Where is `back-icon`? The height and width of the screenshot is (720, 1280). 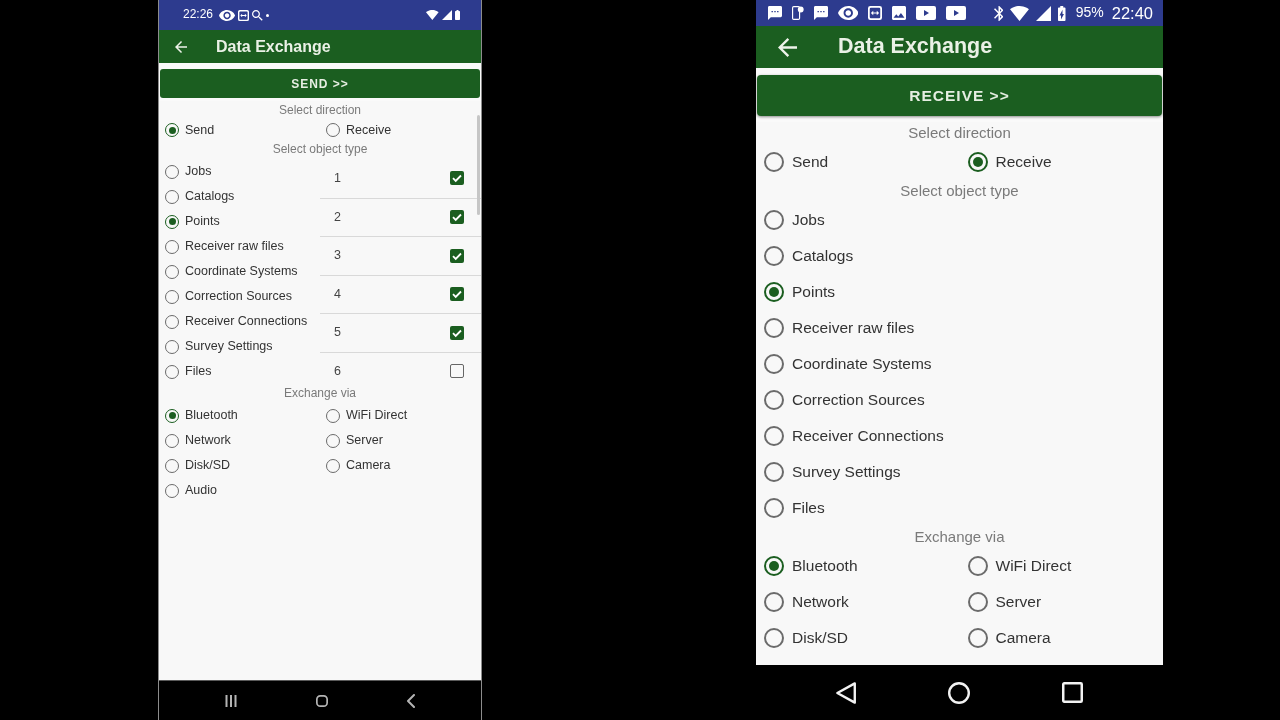
back-icon is located at coordinates (411, 700).